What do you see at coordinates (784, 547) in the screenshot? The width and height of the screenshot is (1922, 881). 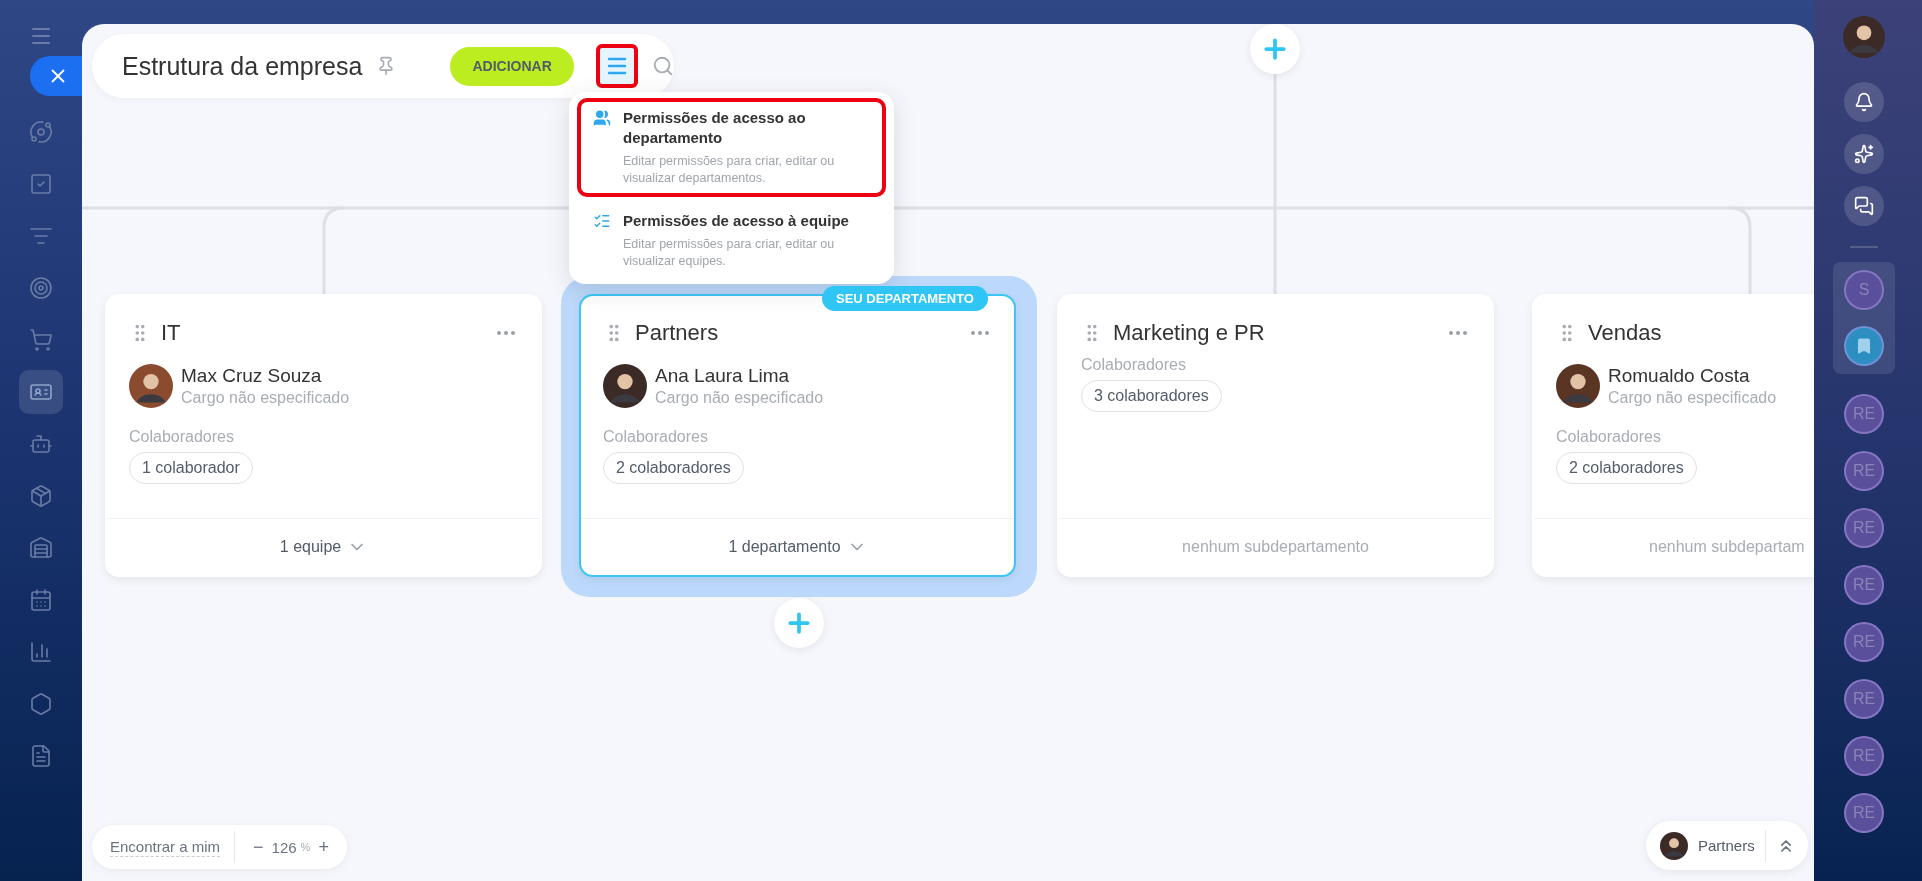 I see `subdepartments-text: 1 departamento` at bounding box center [784, 547].